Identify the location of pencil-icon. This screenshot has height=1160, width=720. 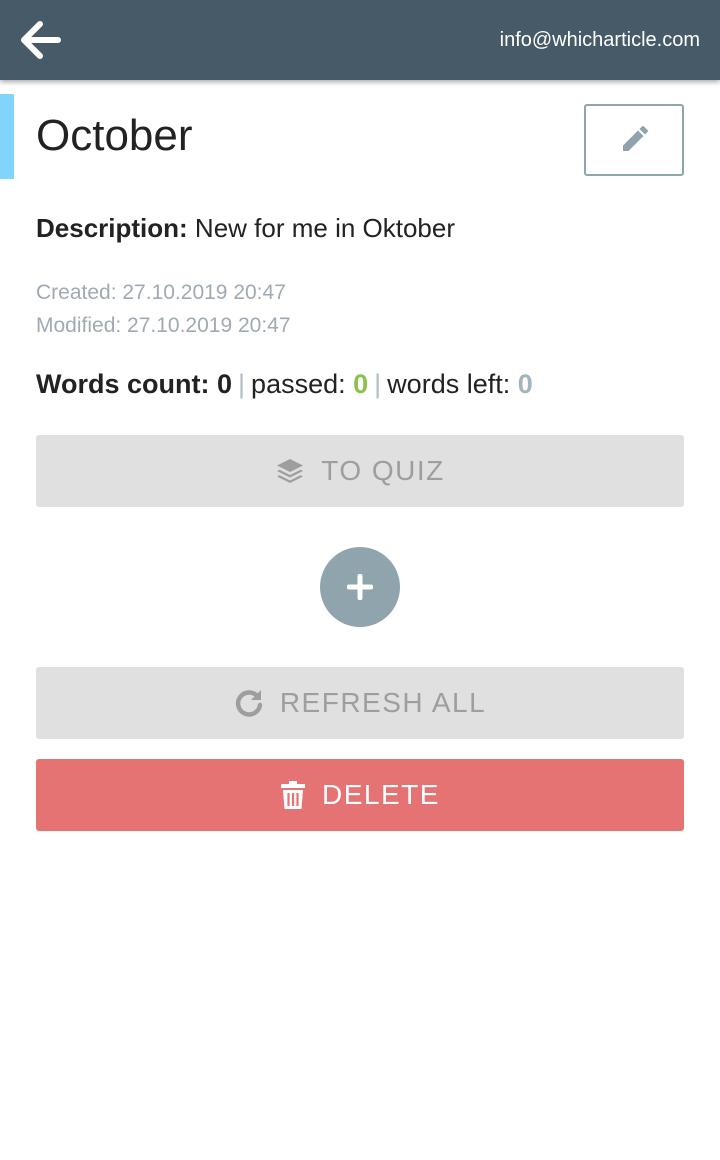
(635, 138).